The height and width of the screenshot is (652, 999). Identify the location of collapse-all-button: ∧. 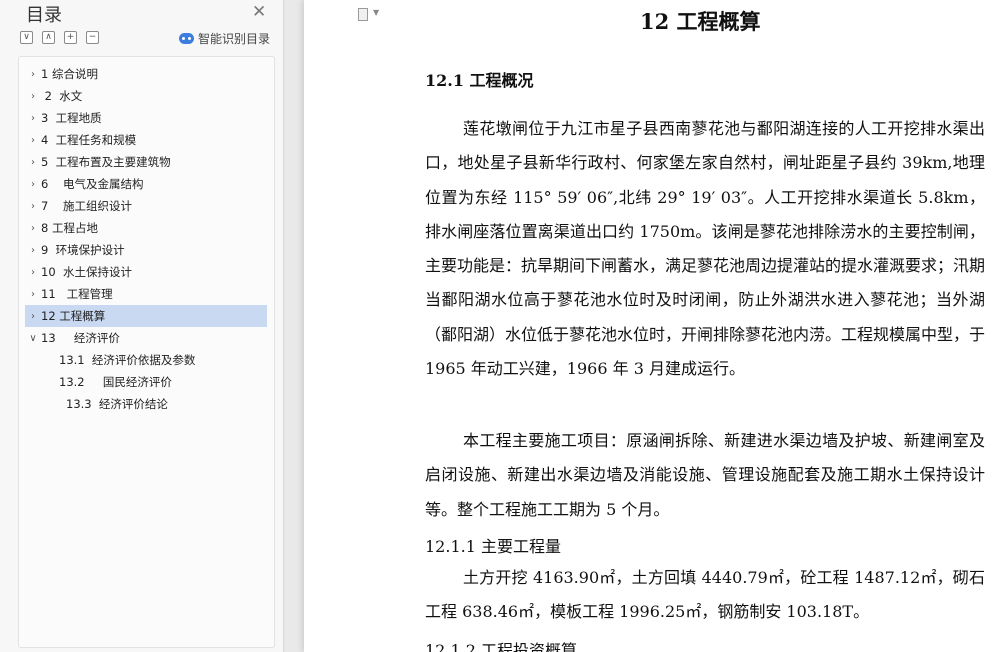
(48, 37).